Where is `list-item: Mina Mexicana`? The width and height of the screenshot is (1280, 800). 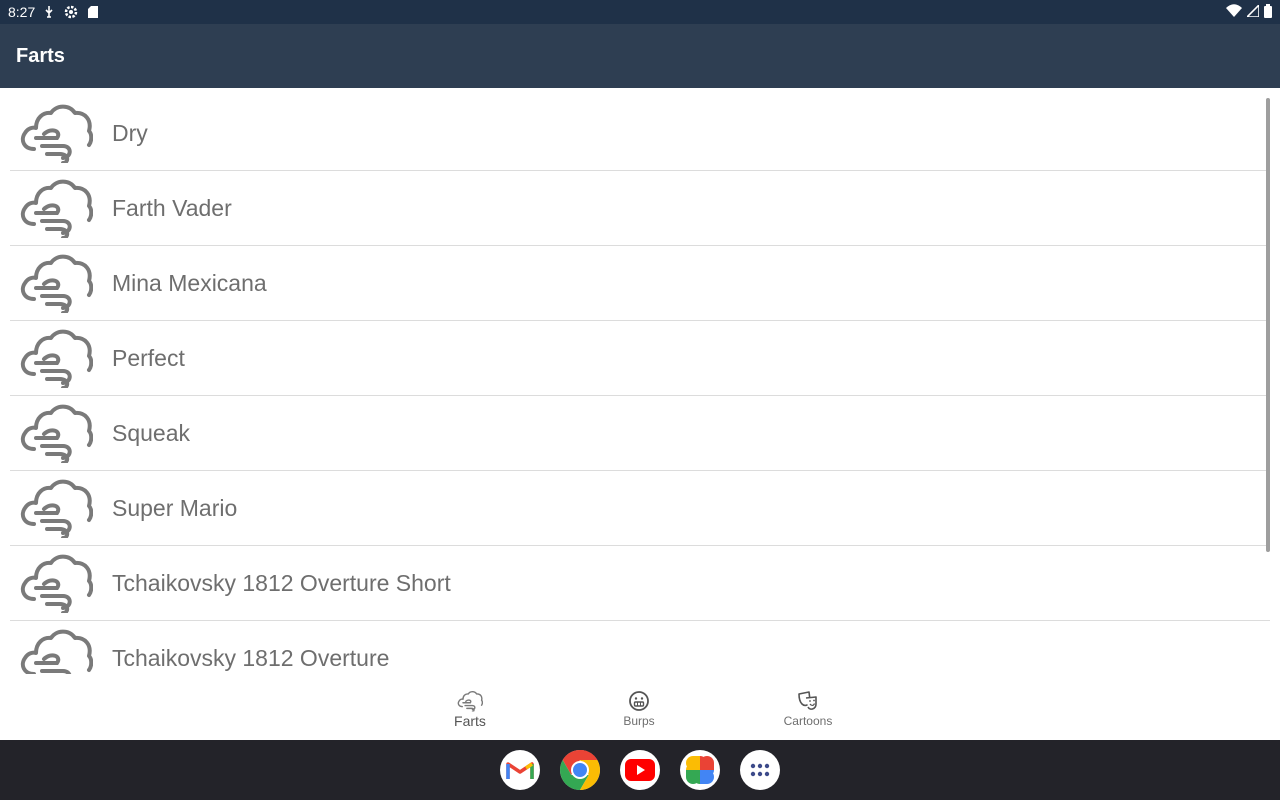 list-item: Mina Mexicana is located at coordinates (640, 283).